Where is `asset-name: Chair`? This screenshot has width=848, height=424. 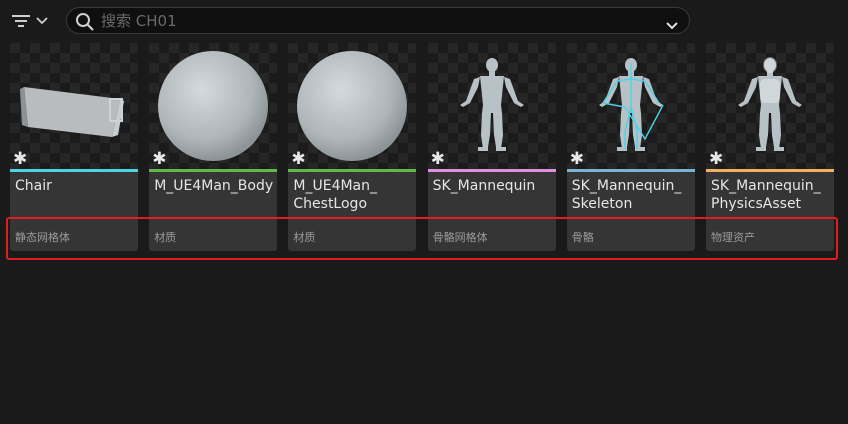
asset-name: Chair is located at coordinates (33, 186).